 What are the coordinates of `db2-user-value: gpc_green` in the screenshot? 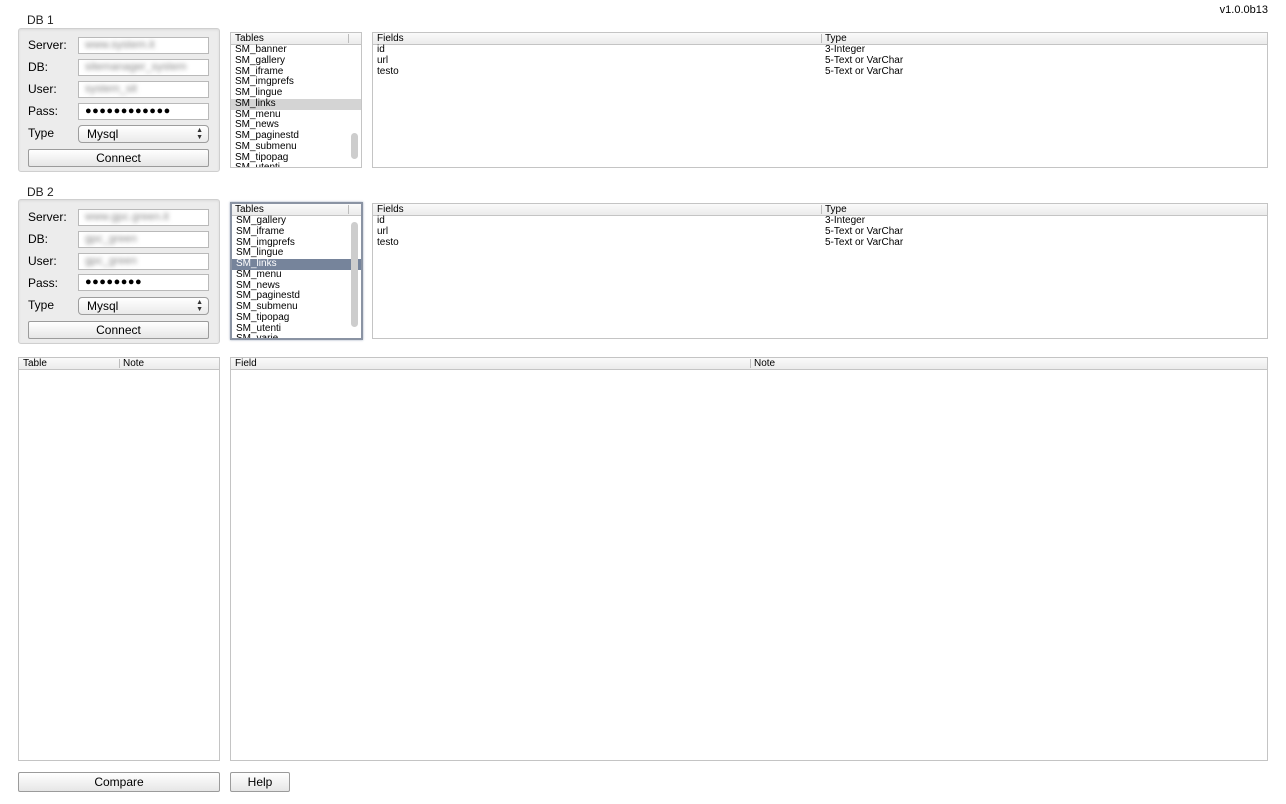 It's located at (111, 261).